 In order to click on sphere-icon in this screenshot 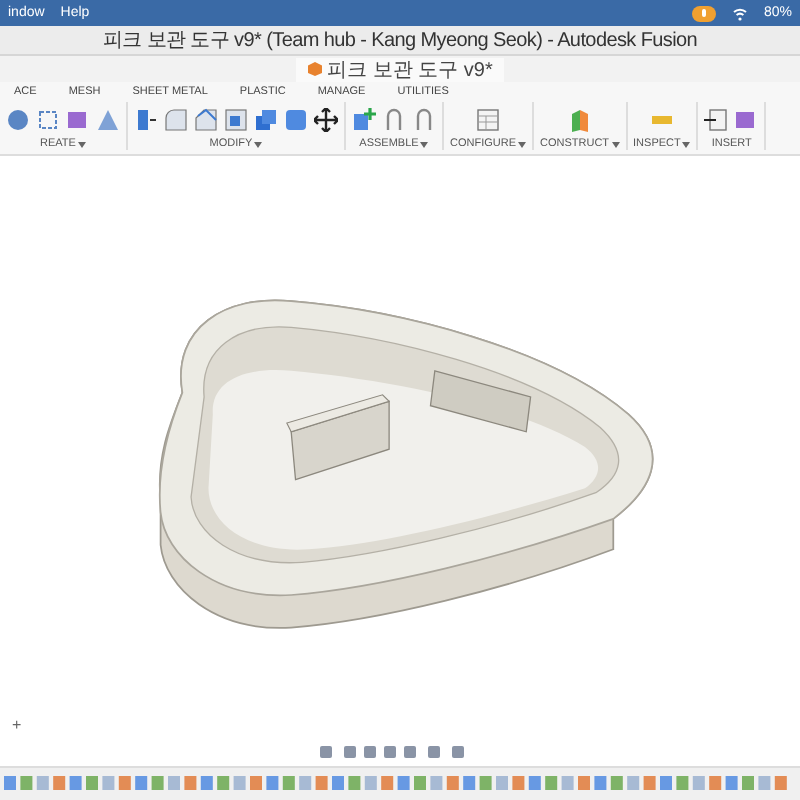, I will do `click(18, 120)`.